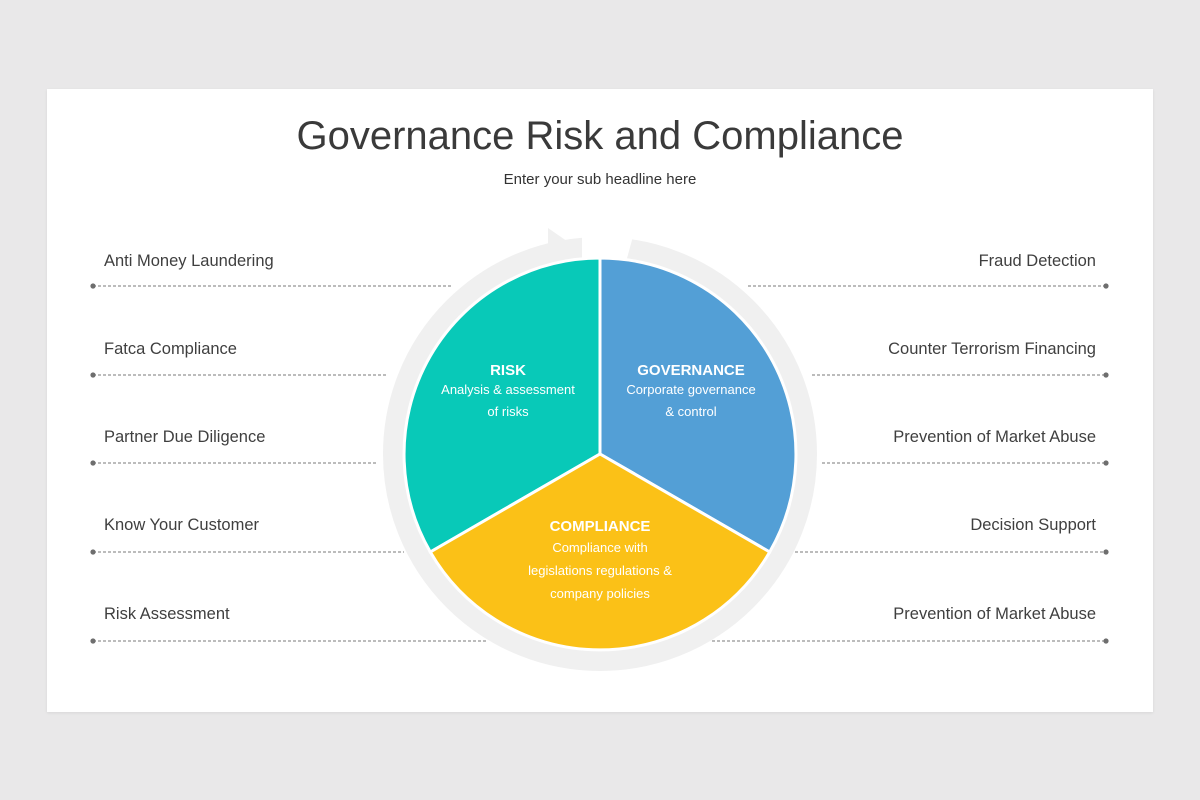 The image size is (1200, 800). I want to click on compliance-desc-line3: company policies, so click(600, 593).